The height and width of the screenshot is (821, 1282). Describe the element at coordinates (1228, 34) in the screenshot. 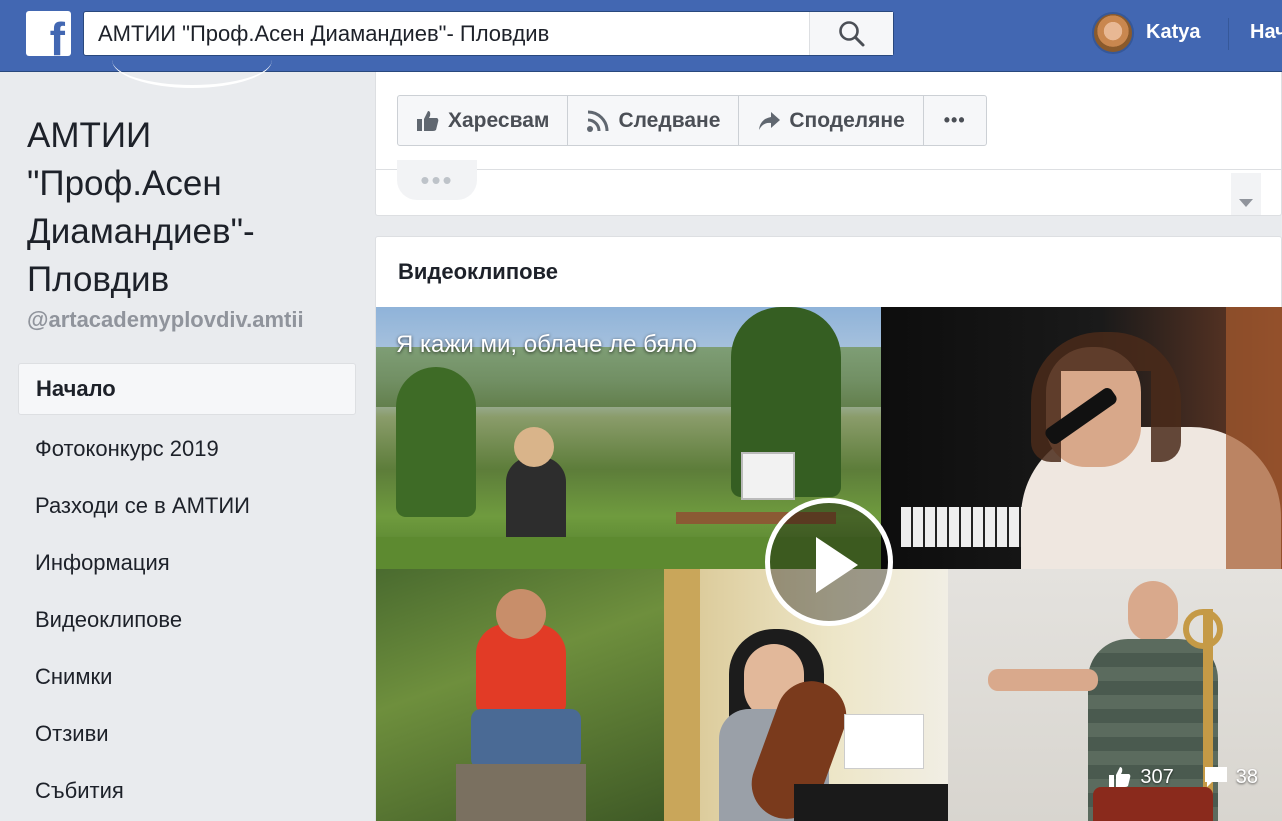

I see `topbar-divider` at that location.